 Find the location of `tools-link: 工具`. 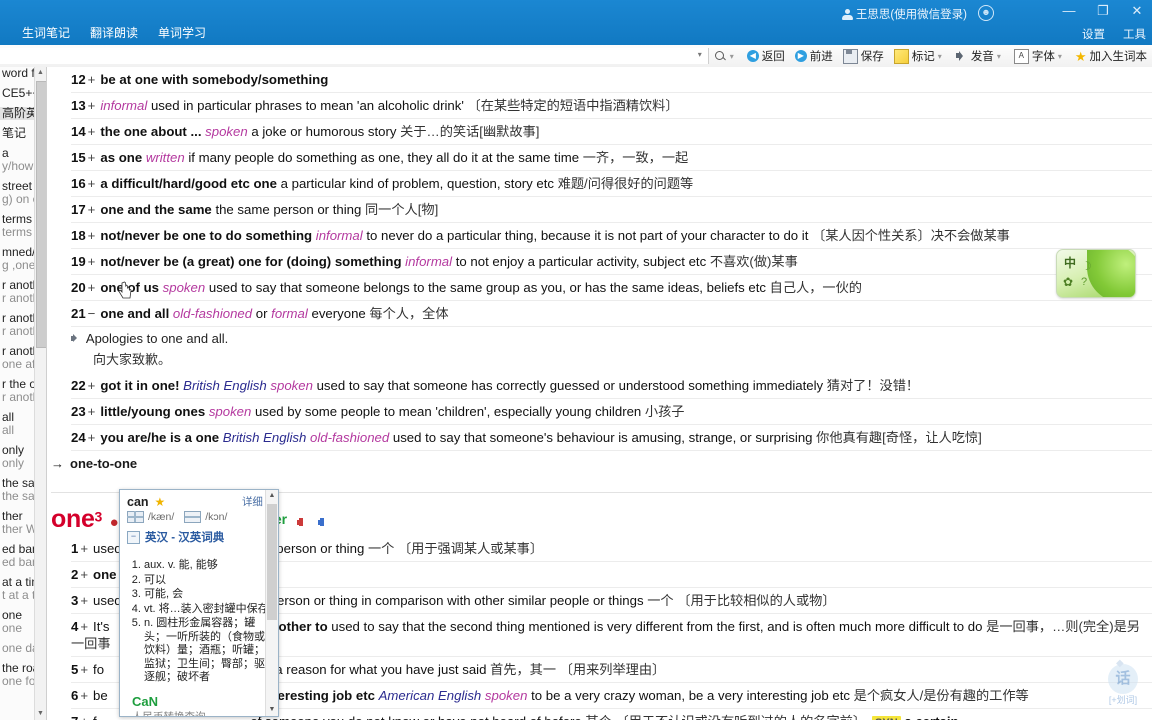

tools-link: 工具 is located at coordinates (1134, 34).